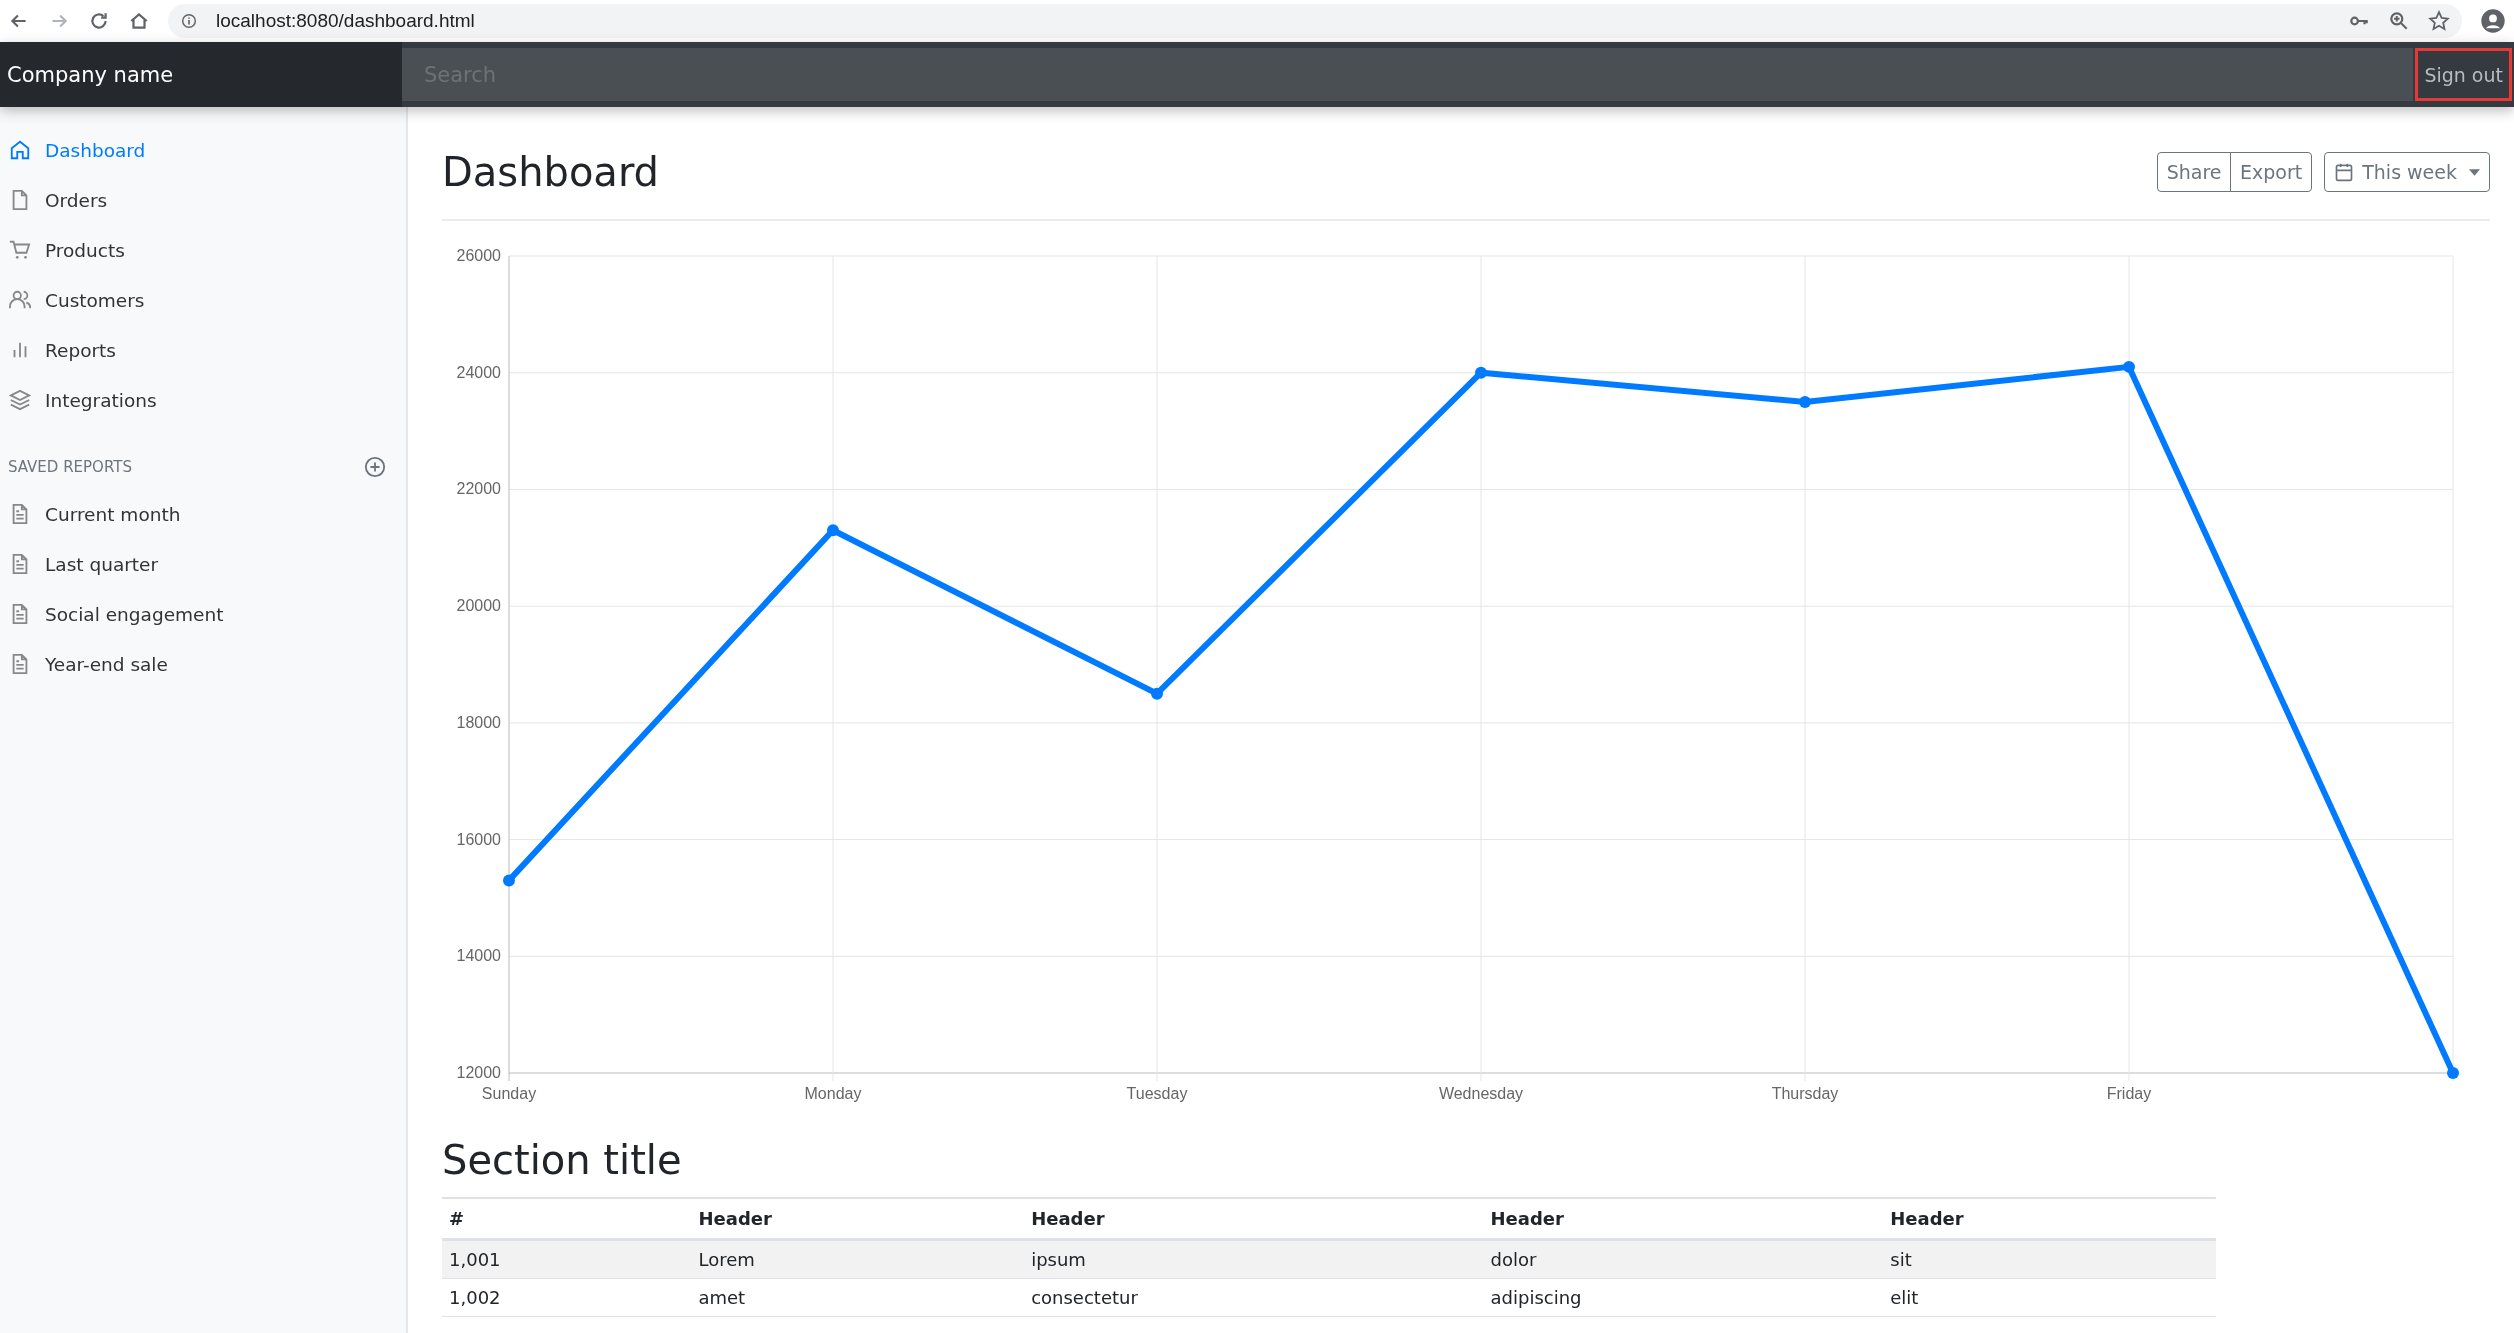 The height and width of the screenshot is (1333, 2514). Describe the element at coordinates (70, 467) in the screenshot. I see `saved-reports-heading: SAVED REPORTS` at that location.